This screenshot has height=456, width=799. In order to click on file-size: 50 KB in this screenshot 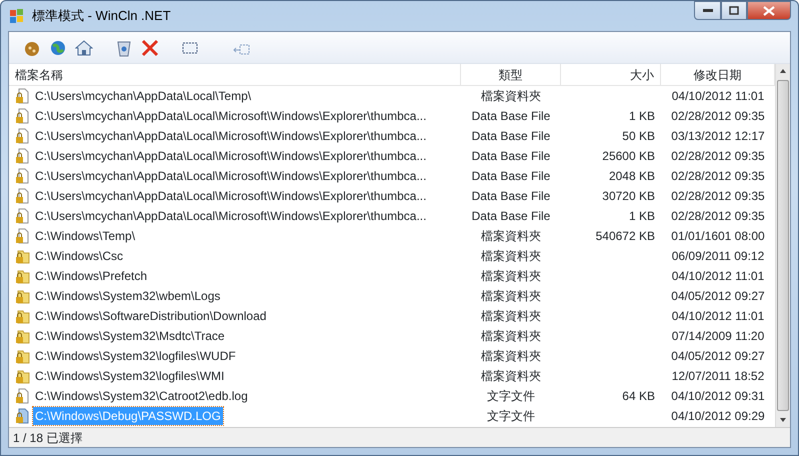, I will do `click(638, 136)`.